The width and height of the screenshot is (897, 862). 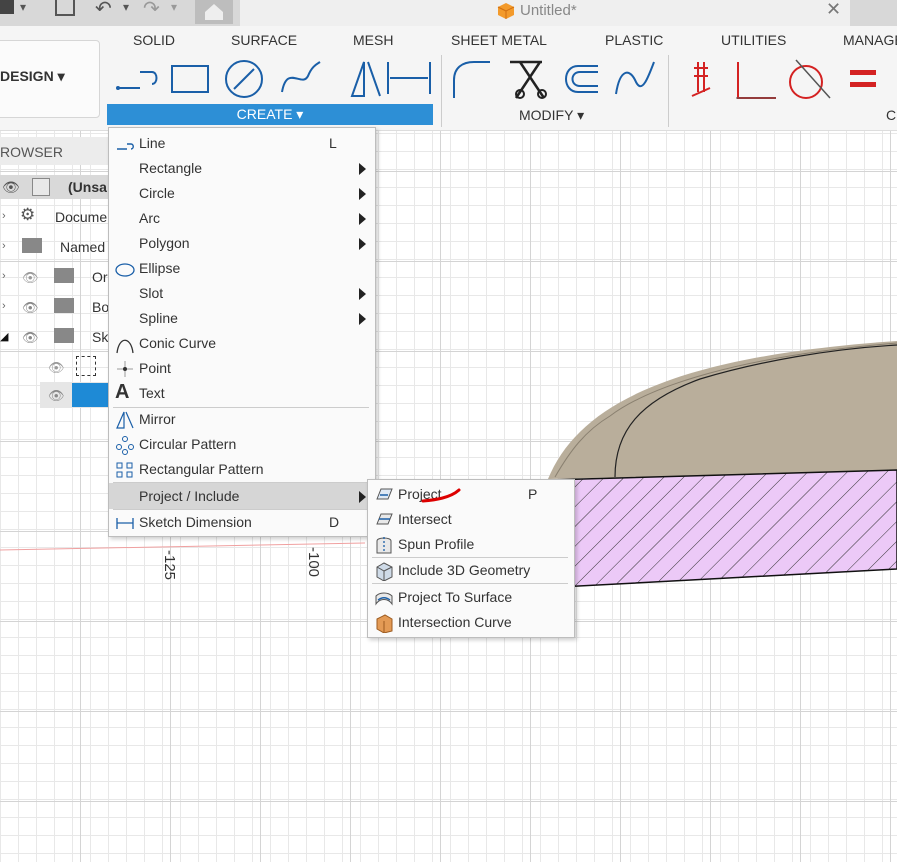 What do you see at coordinates (100, 277) in the screenshot?
I see `browser-item-label: Or` at bounding box center [100, 277].